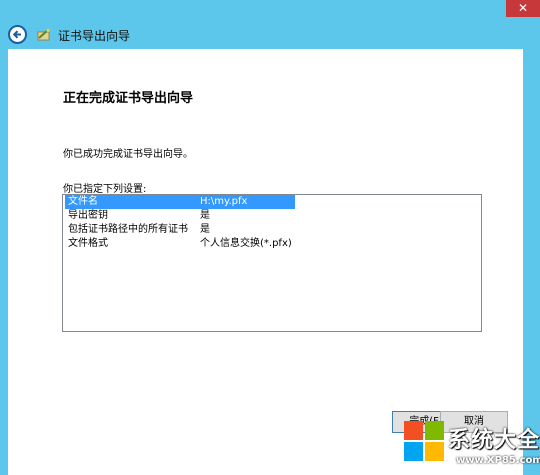  I want to click on setting-name: 导出密钥, so click(88, 215).